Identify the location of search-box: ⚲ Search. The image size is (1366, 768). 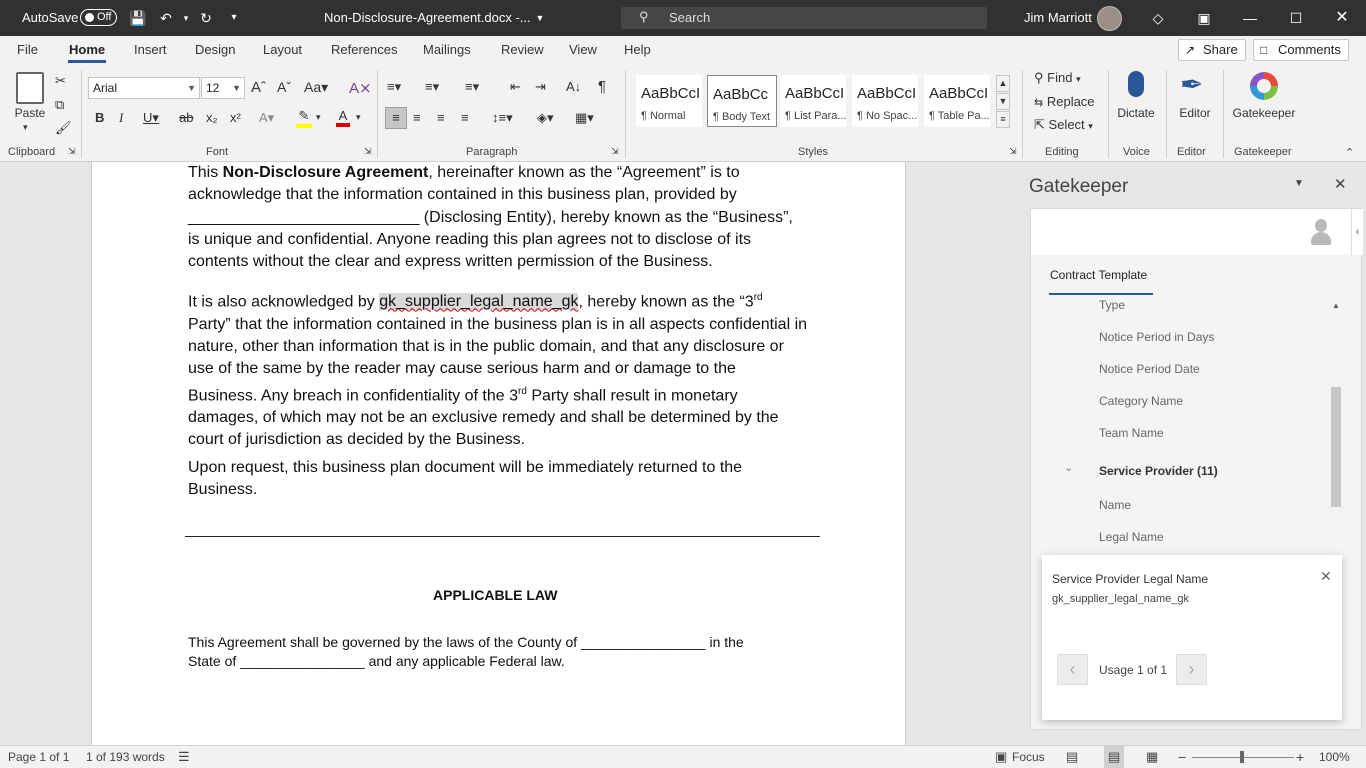
(804, 18).